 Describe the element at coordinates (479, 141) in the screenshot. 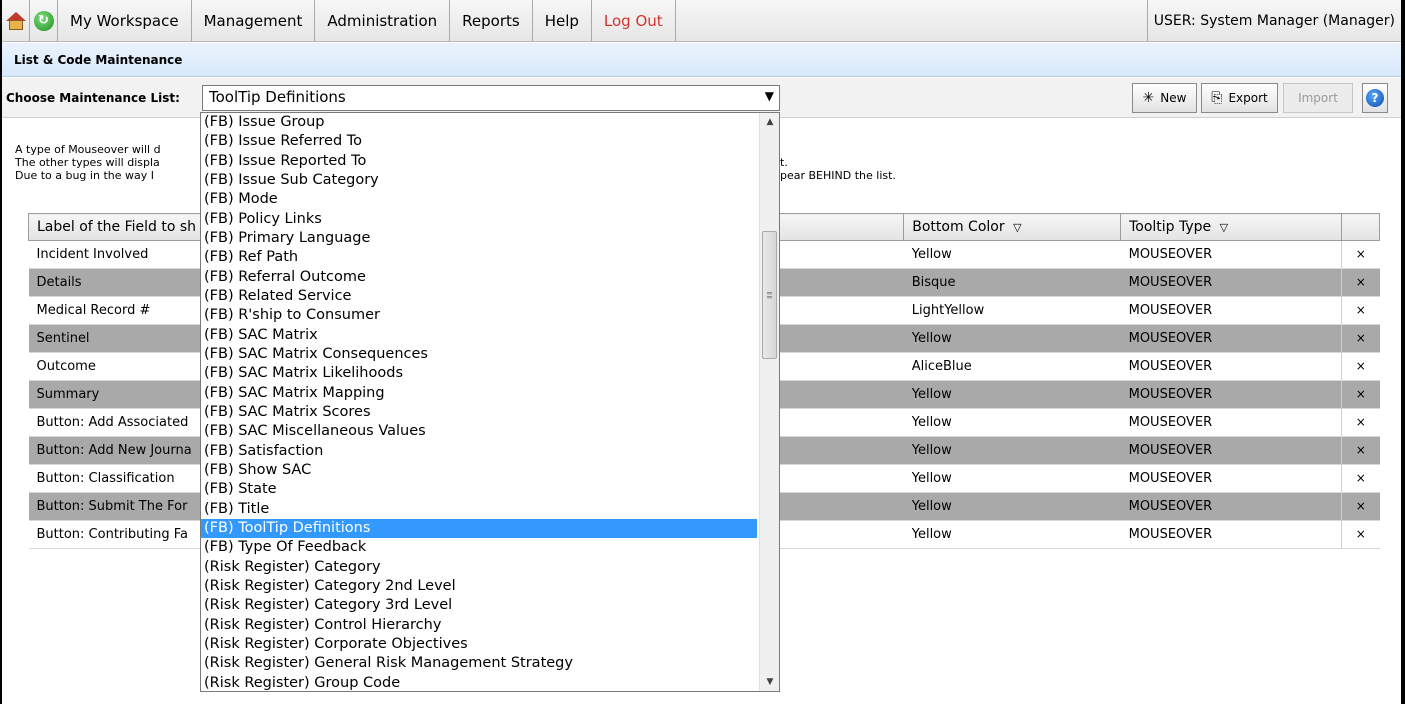

I see `dropdown-option: (FB) Issue Referred To` at that location.